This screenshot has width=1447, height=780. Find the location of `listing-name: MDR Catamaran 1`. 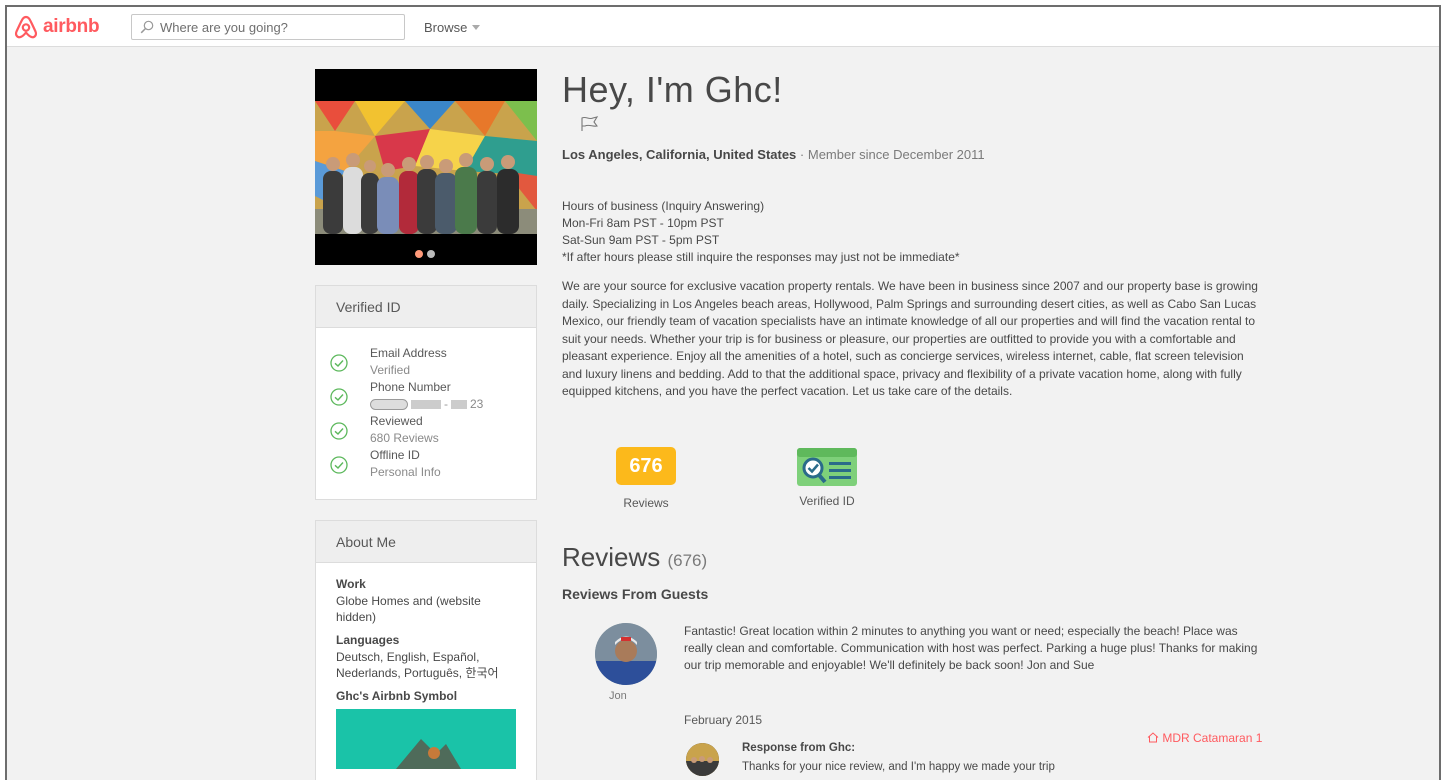

listing-name: MDR Catamaran 1 is located at coordinates (1212, 738).